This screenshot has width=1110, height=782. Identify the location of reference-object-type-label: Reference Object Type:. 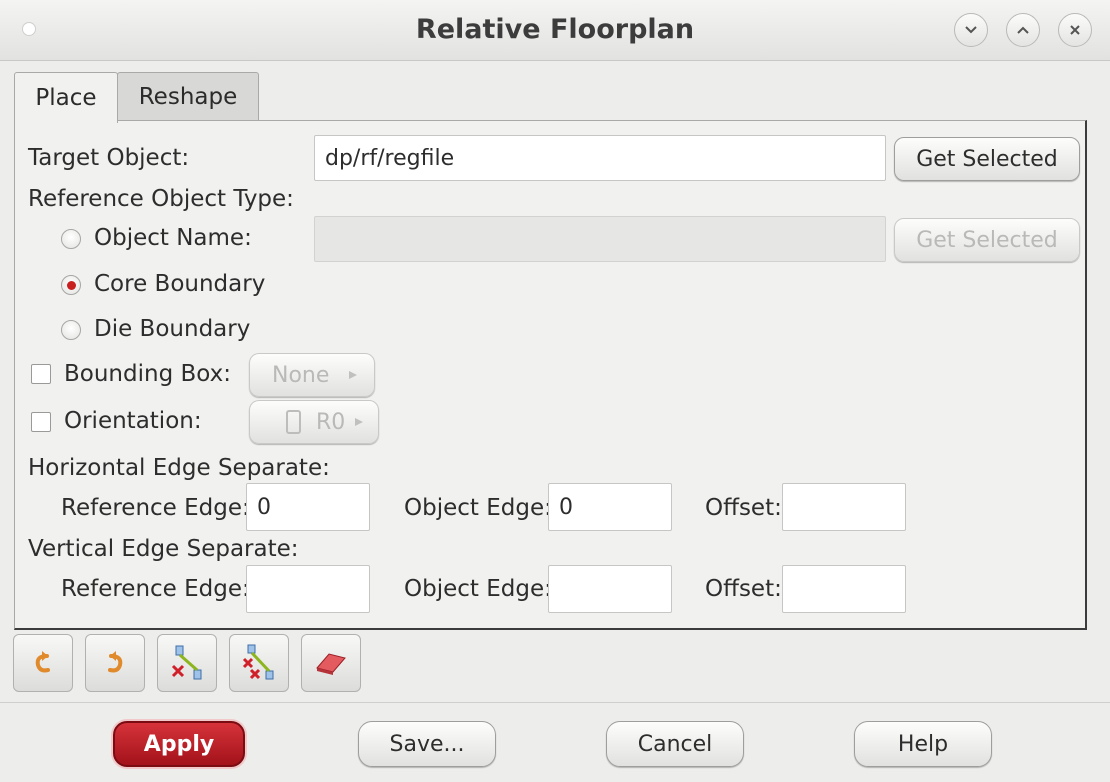
(161, 199).